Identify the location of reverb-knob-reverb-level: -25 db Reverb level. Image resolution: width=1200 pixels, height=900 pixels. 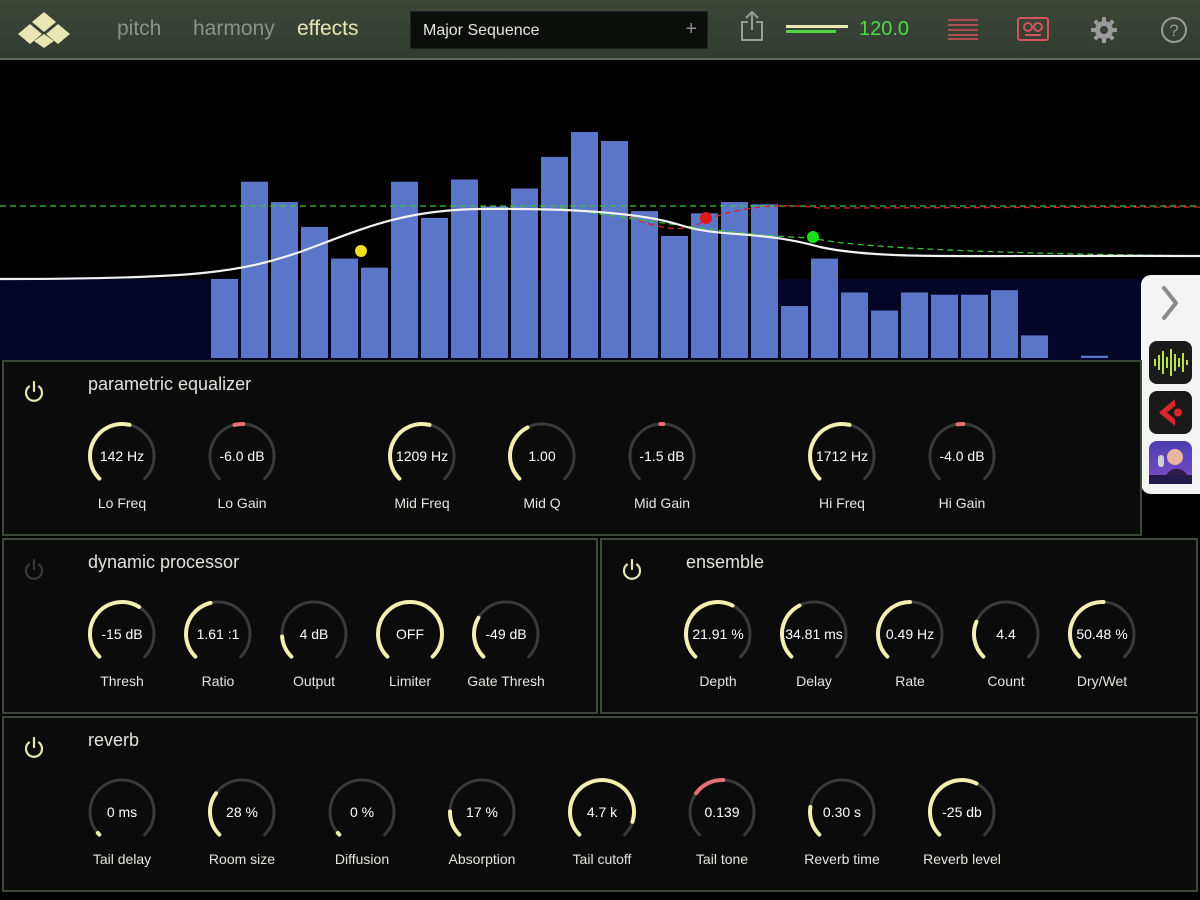
(962, 831).